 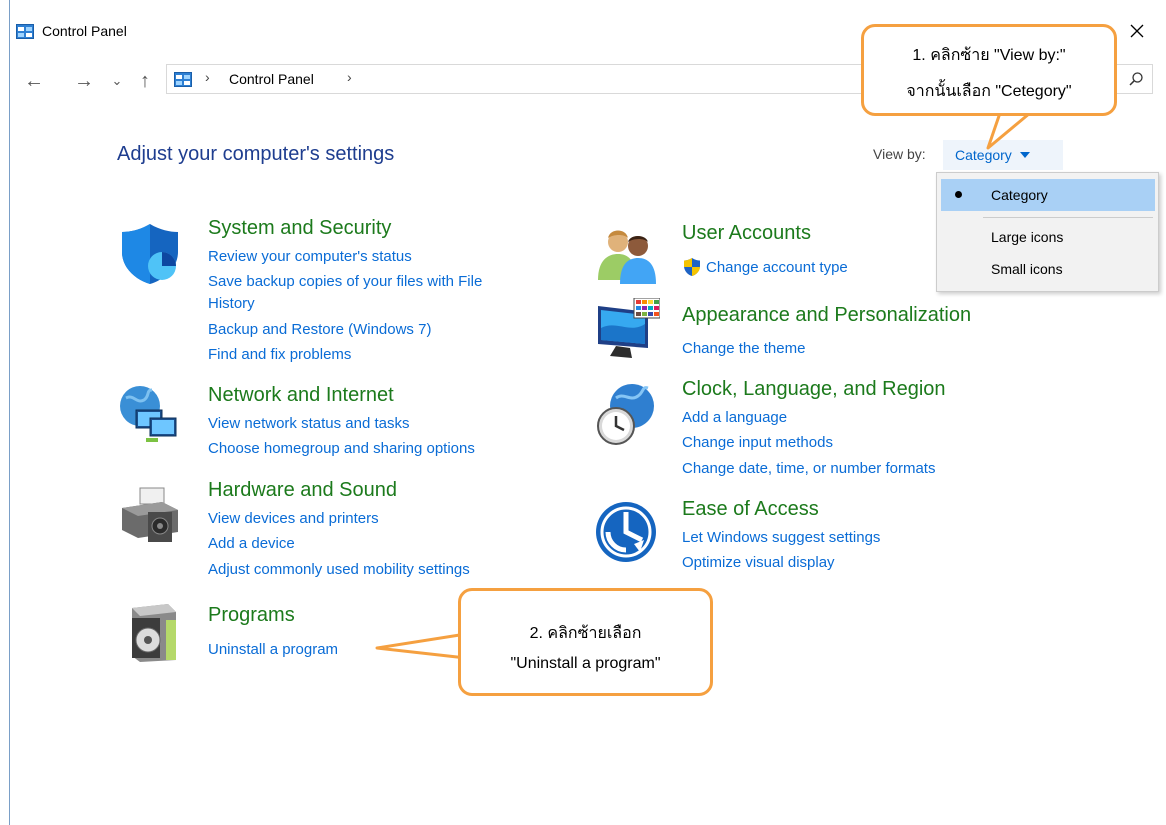 What do you see at coordinates (626, 254) in the screenshot?
I see `users-icon` at bounding box center [626, 254].